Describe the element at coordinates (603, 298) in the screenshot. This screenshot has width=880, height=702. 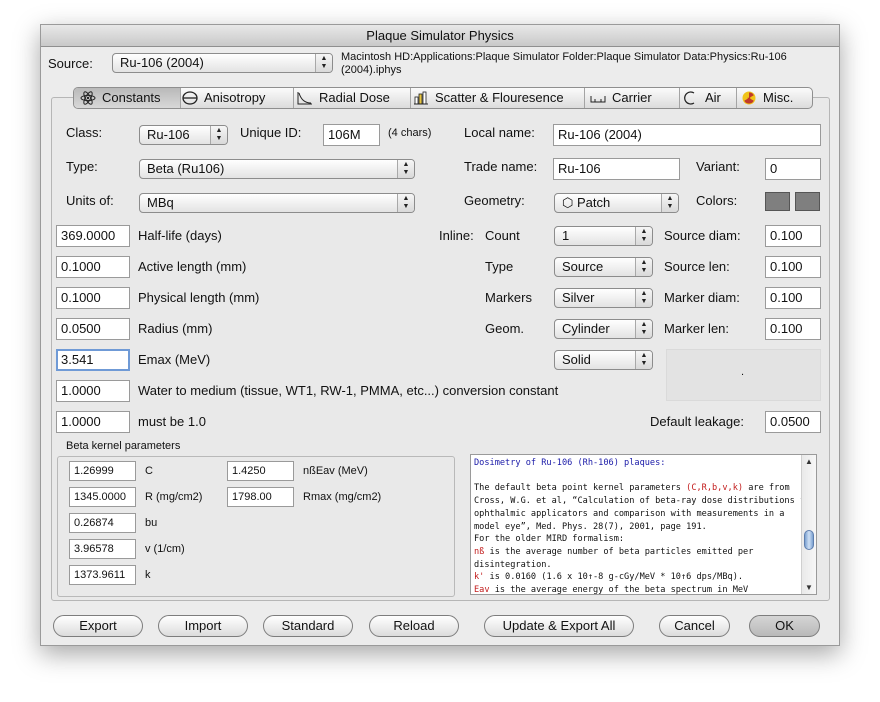
I see `markers-popup: Silver ▲ ▼` at that location.